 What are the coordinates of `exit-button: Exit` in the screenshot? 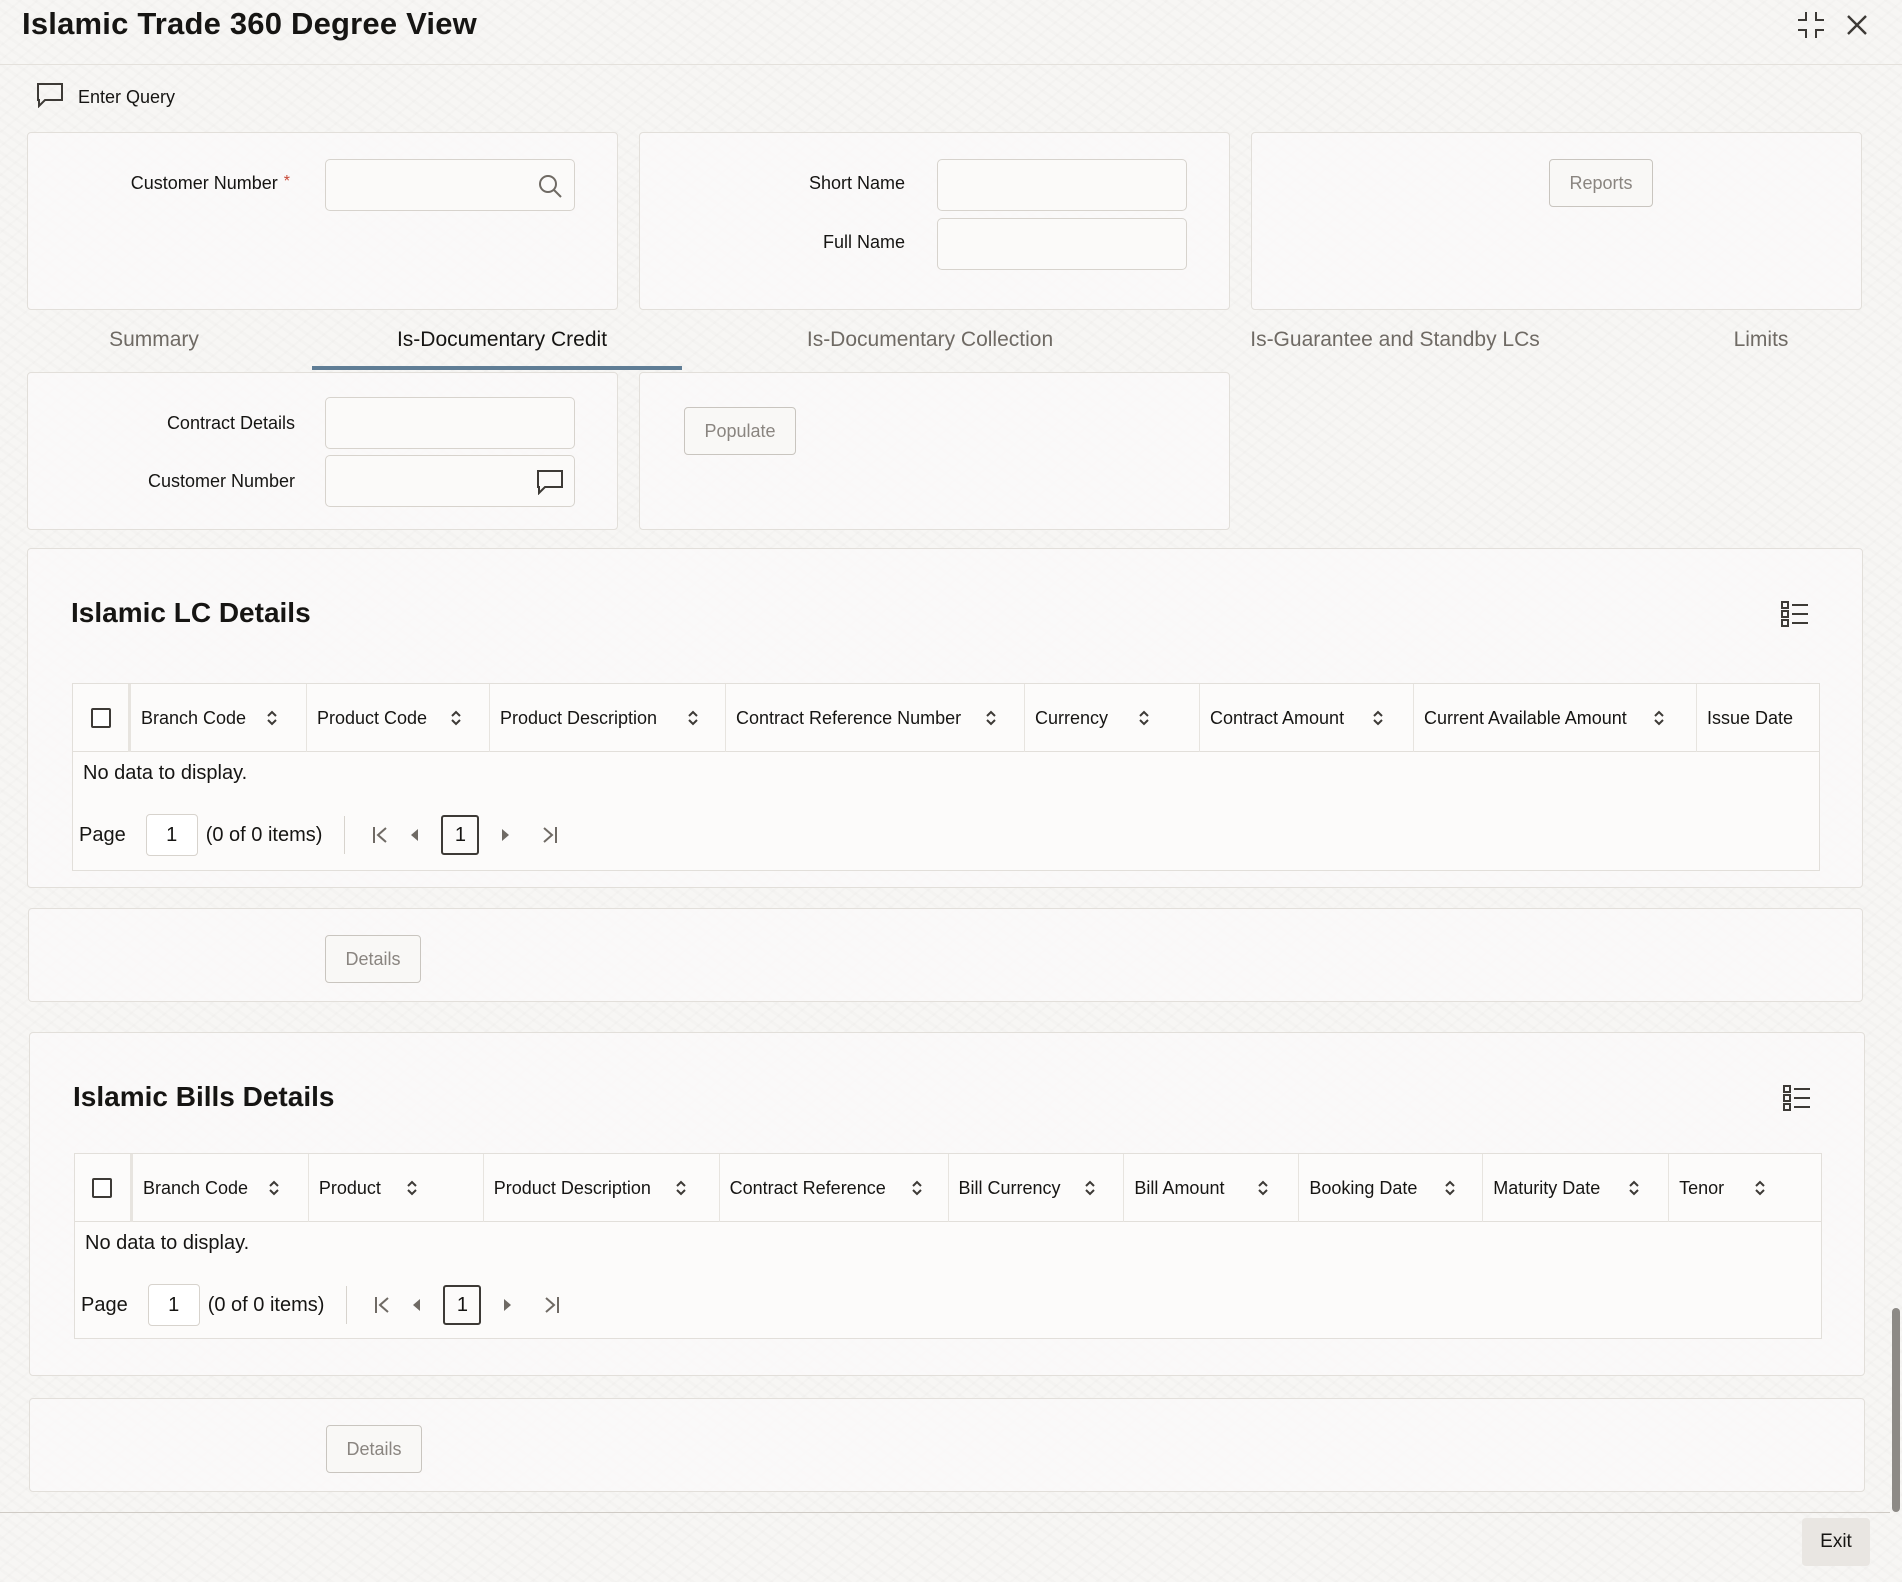 It's located at (1836, 1542).